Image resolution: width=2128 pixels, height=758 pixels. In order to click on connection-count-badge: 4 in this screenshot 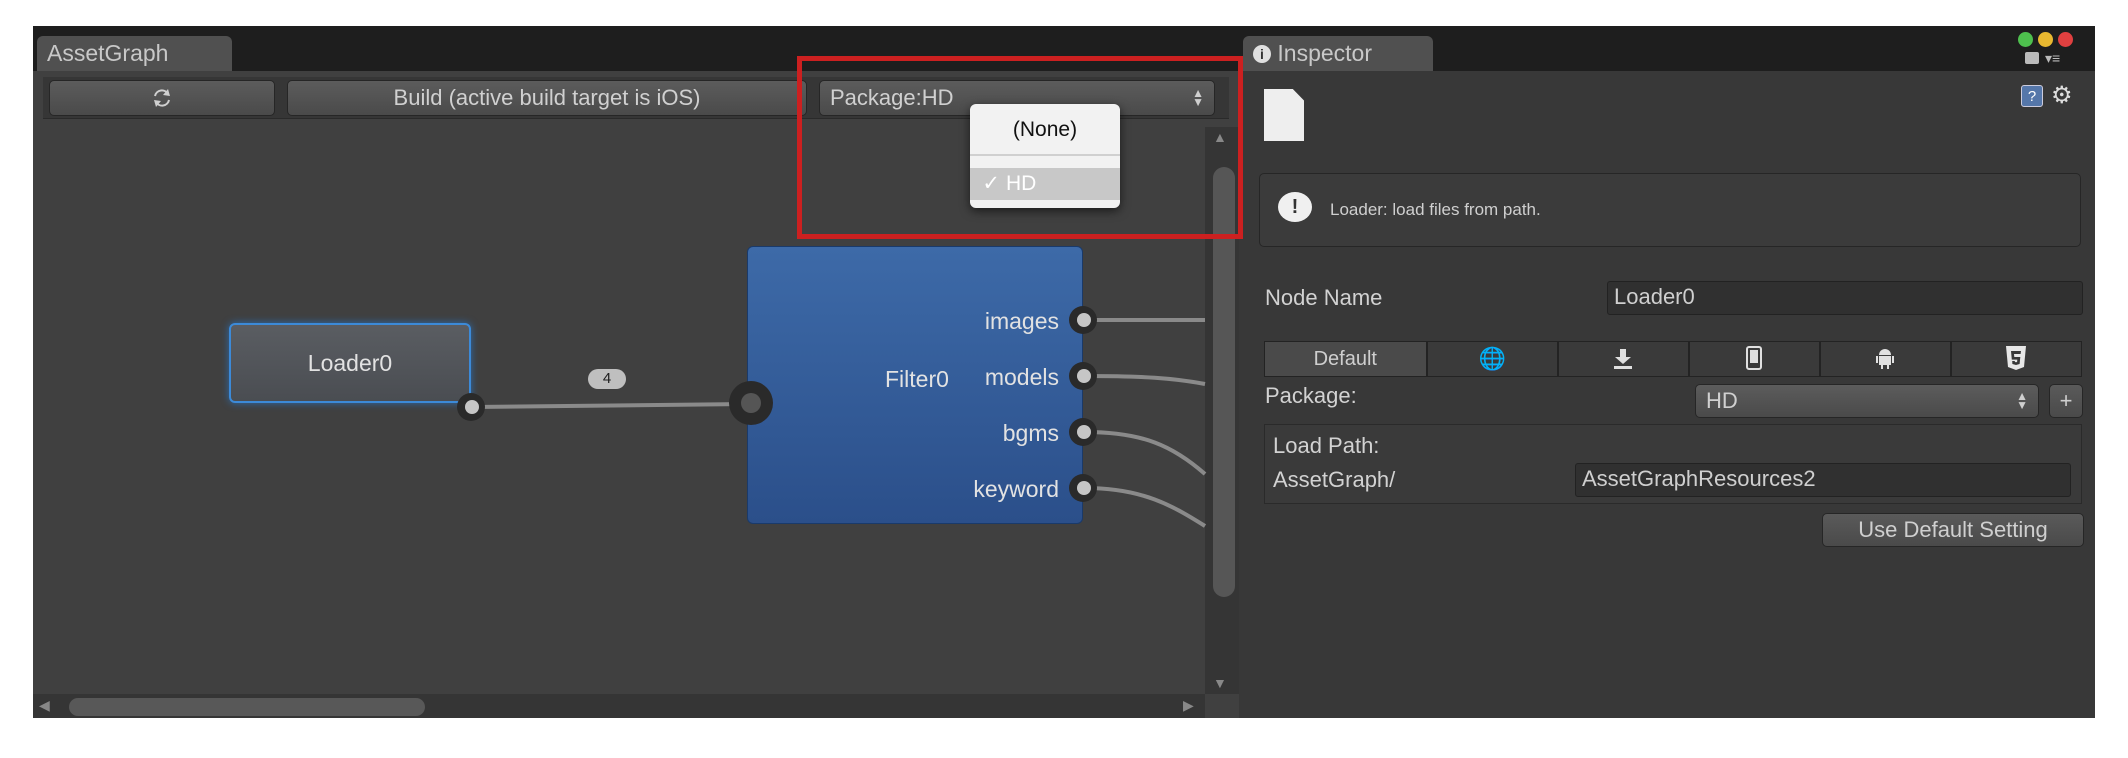, I will do `click(607, 379)`.